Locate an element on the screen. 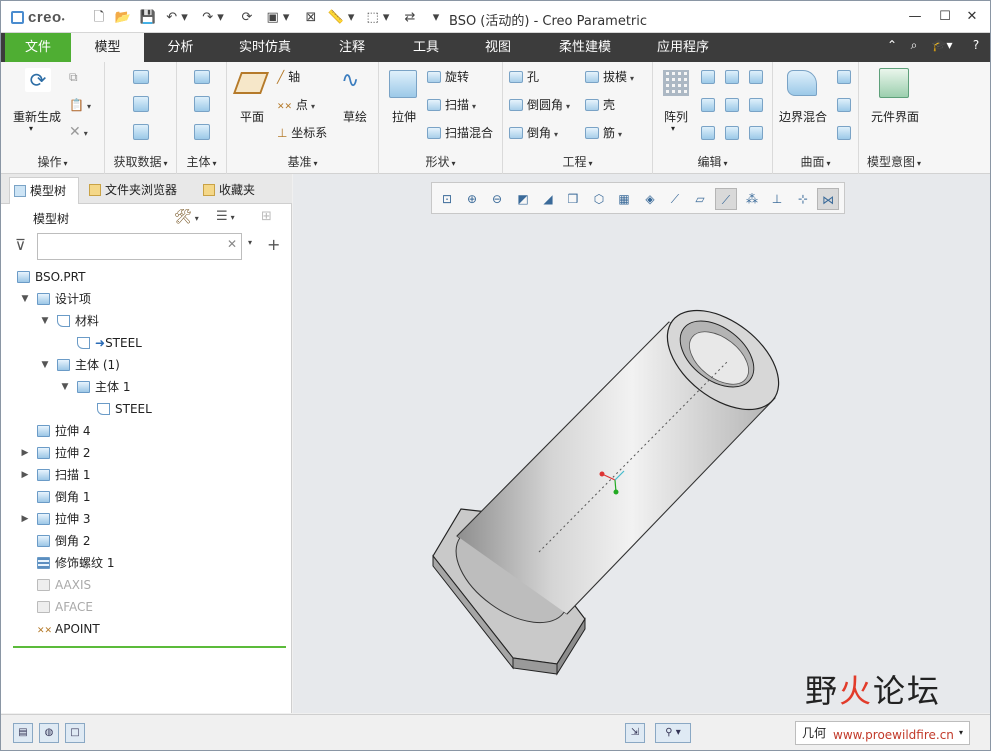 The height and width of the screenshot is (751, 991). body-group-label: 主体 ▾ is located at coordinates (201, 161).